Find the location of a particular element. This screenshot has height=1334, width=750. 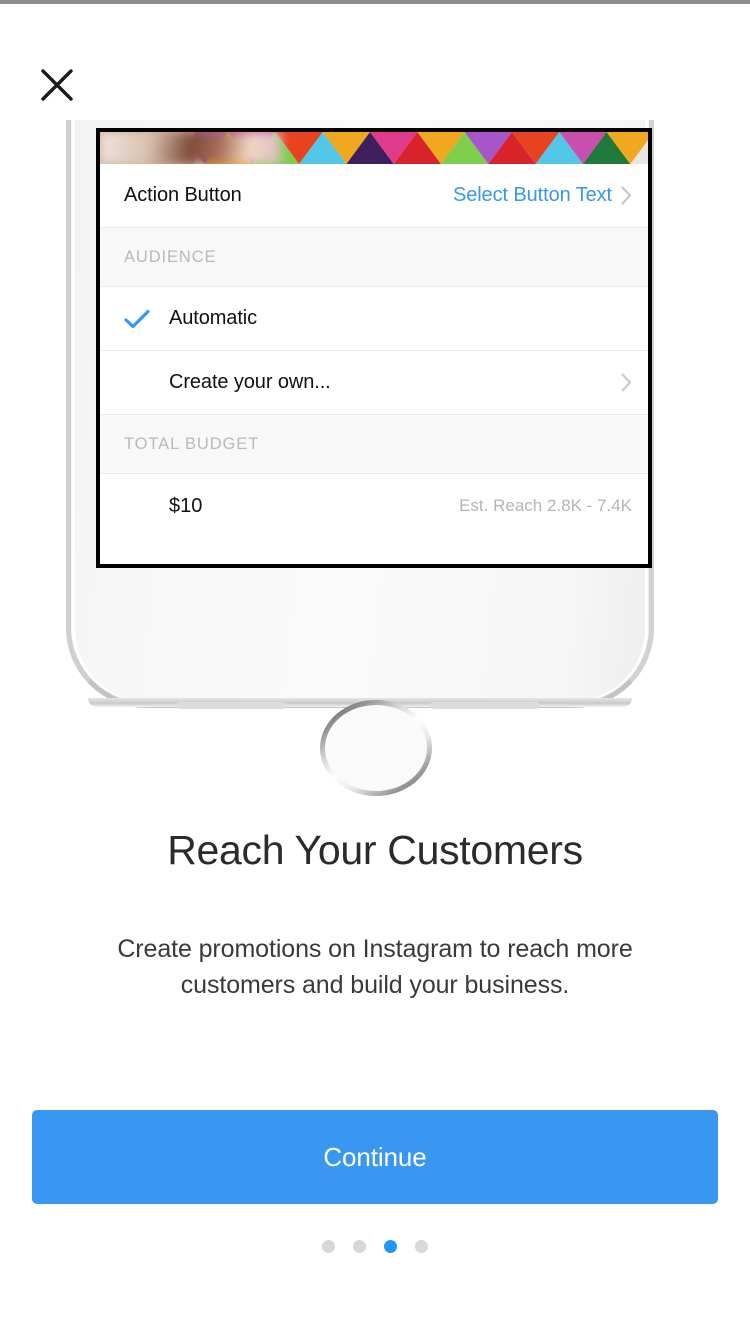

phone-antenna-right is located at coordinates (485, 705).